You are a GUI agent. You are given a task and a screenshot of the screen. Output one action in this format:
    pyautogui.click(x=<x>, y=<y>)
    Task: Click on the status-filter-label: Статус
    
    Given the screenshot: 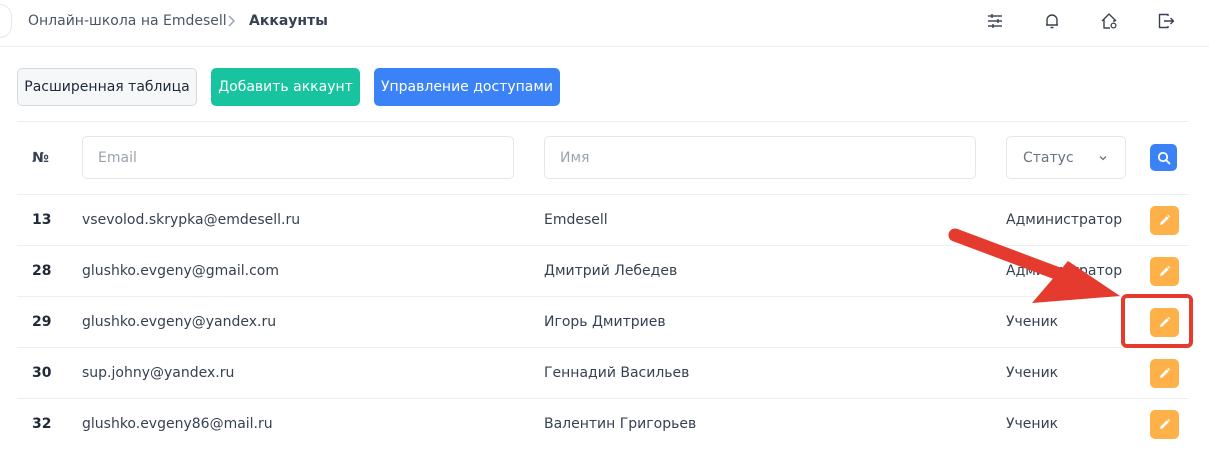 What is the action you would take?
    pyautogui.click(x=1048, y=157)
    